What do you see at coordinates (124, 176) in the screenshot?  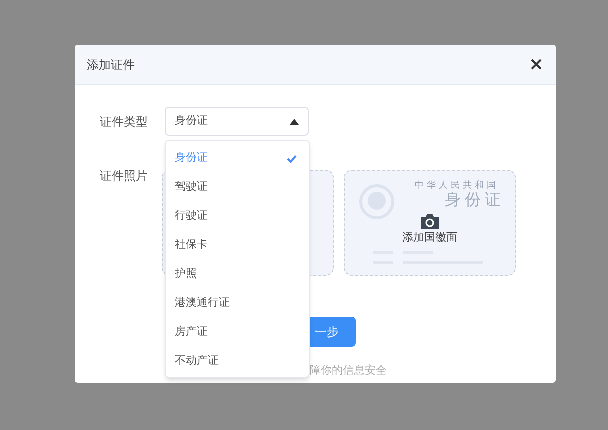 I see `field-label: 证件照片` at bounding box center [124, 176].